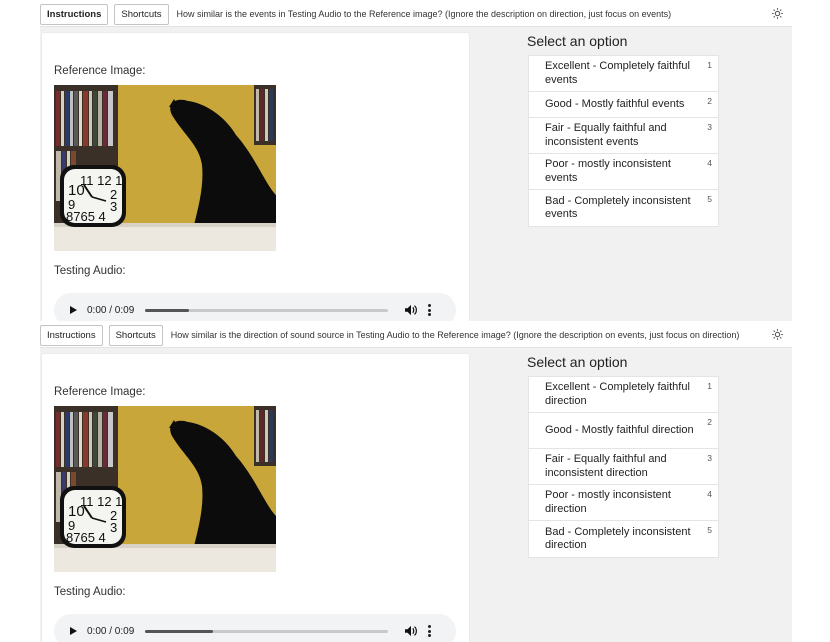 The image size is (830, 642). I want to click on option-label: Poor - mostly inconsistent direction, so click(608, 502).